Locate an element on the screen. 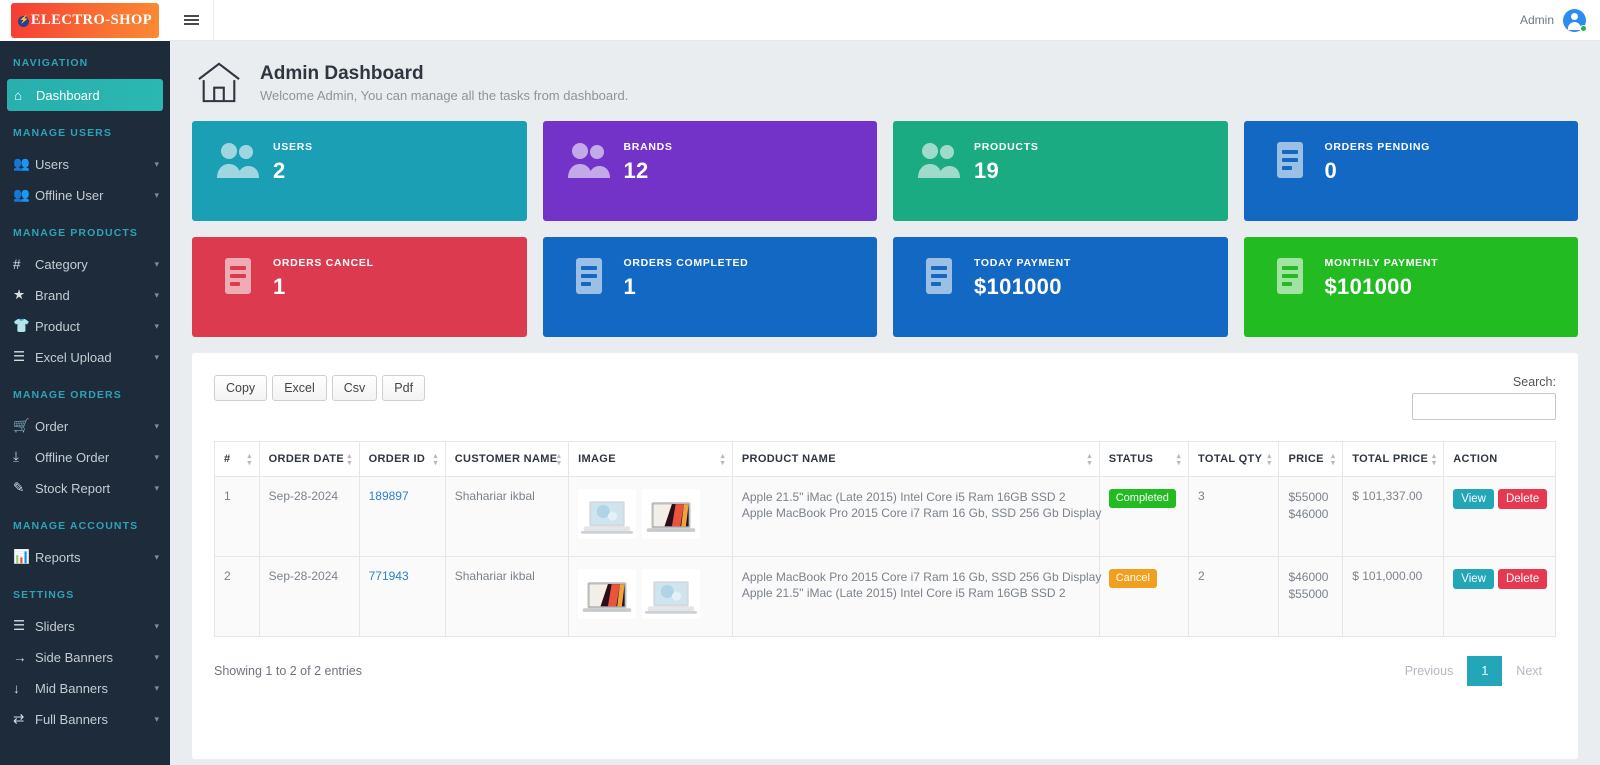  column-header-order-date: ORDER DATE ▴ ▾ is located at coordinates (309, 459).